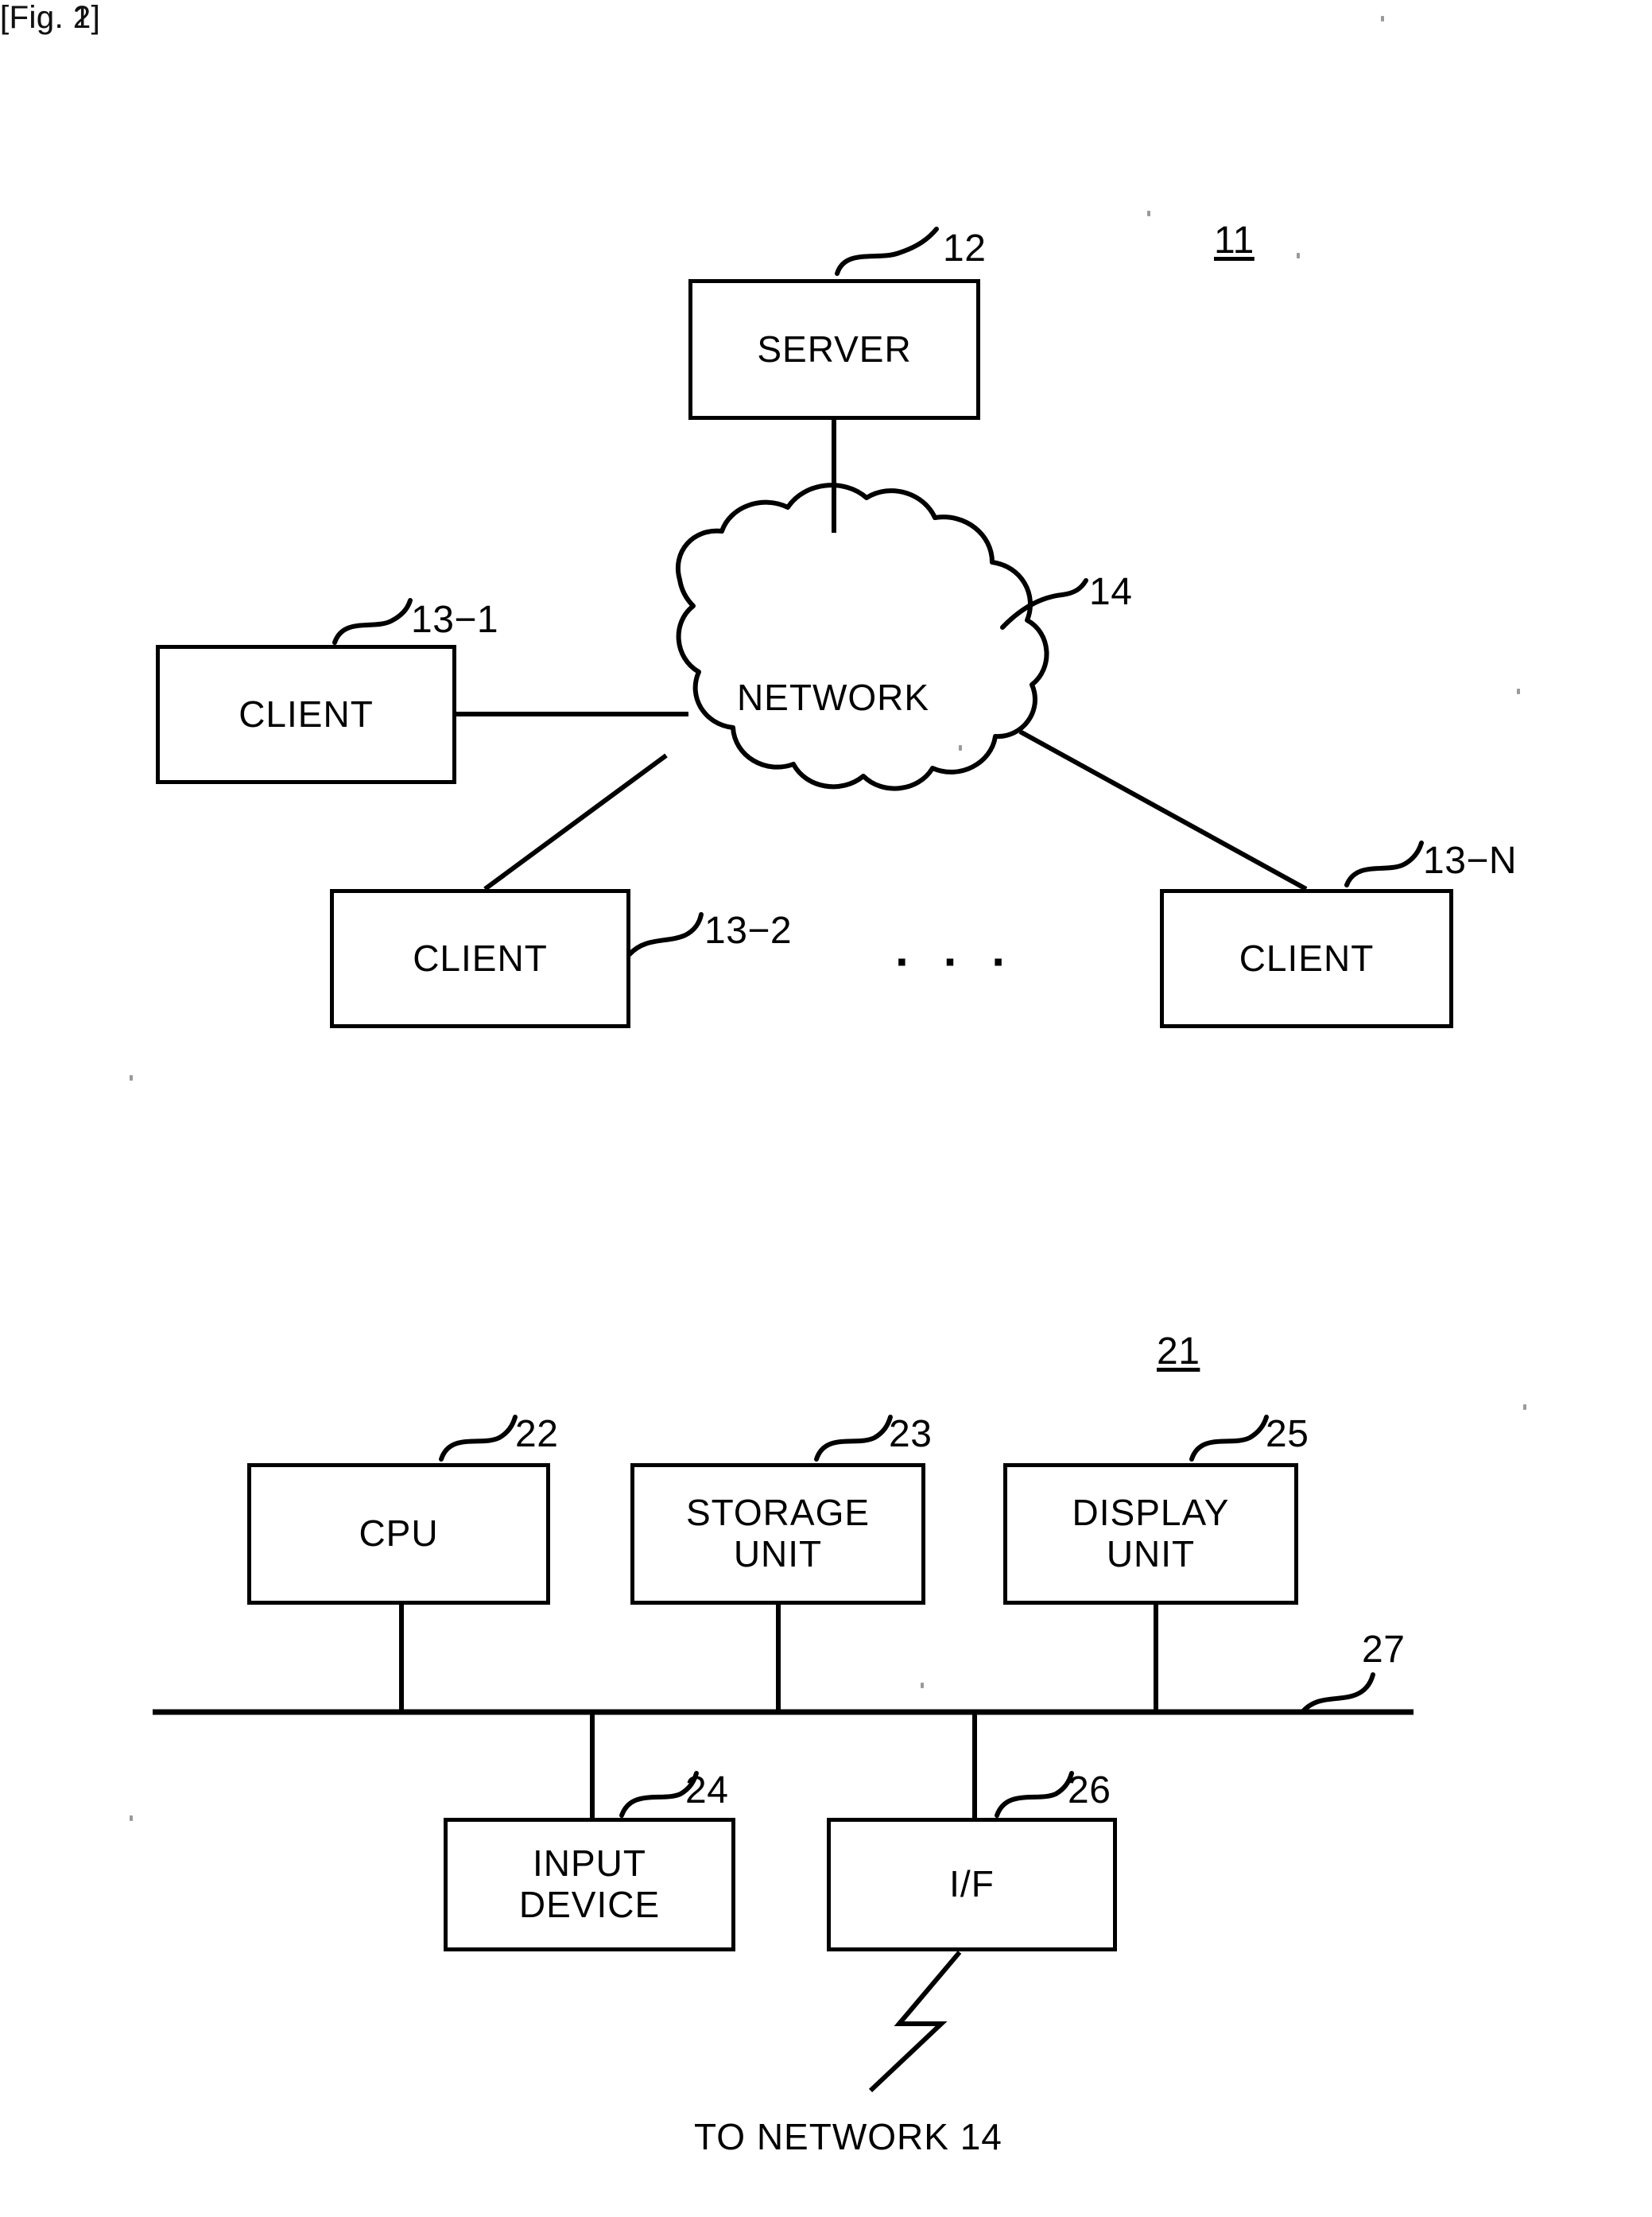 The width and height of the screenshot is (1652, 2217). I want to click on storage-unit-box: STORAGE UNIT, so click(777, 1534).